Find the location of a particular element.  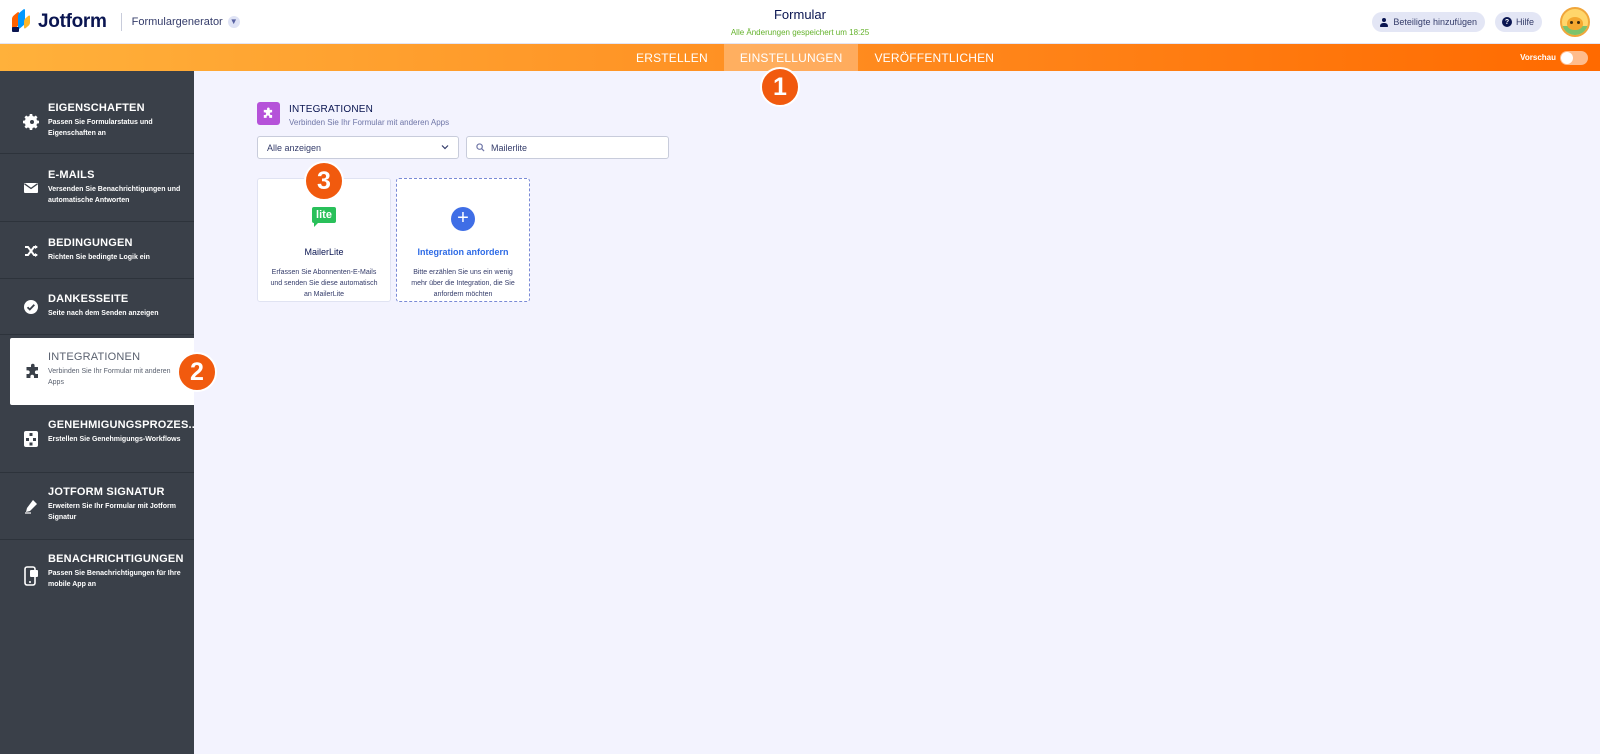

integration-search is located at coordinates (567, 147).